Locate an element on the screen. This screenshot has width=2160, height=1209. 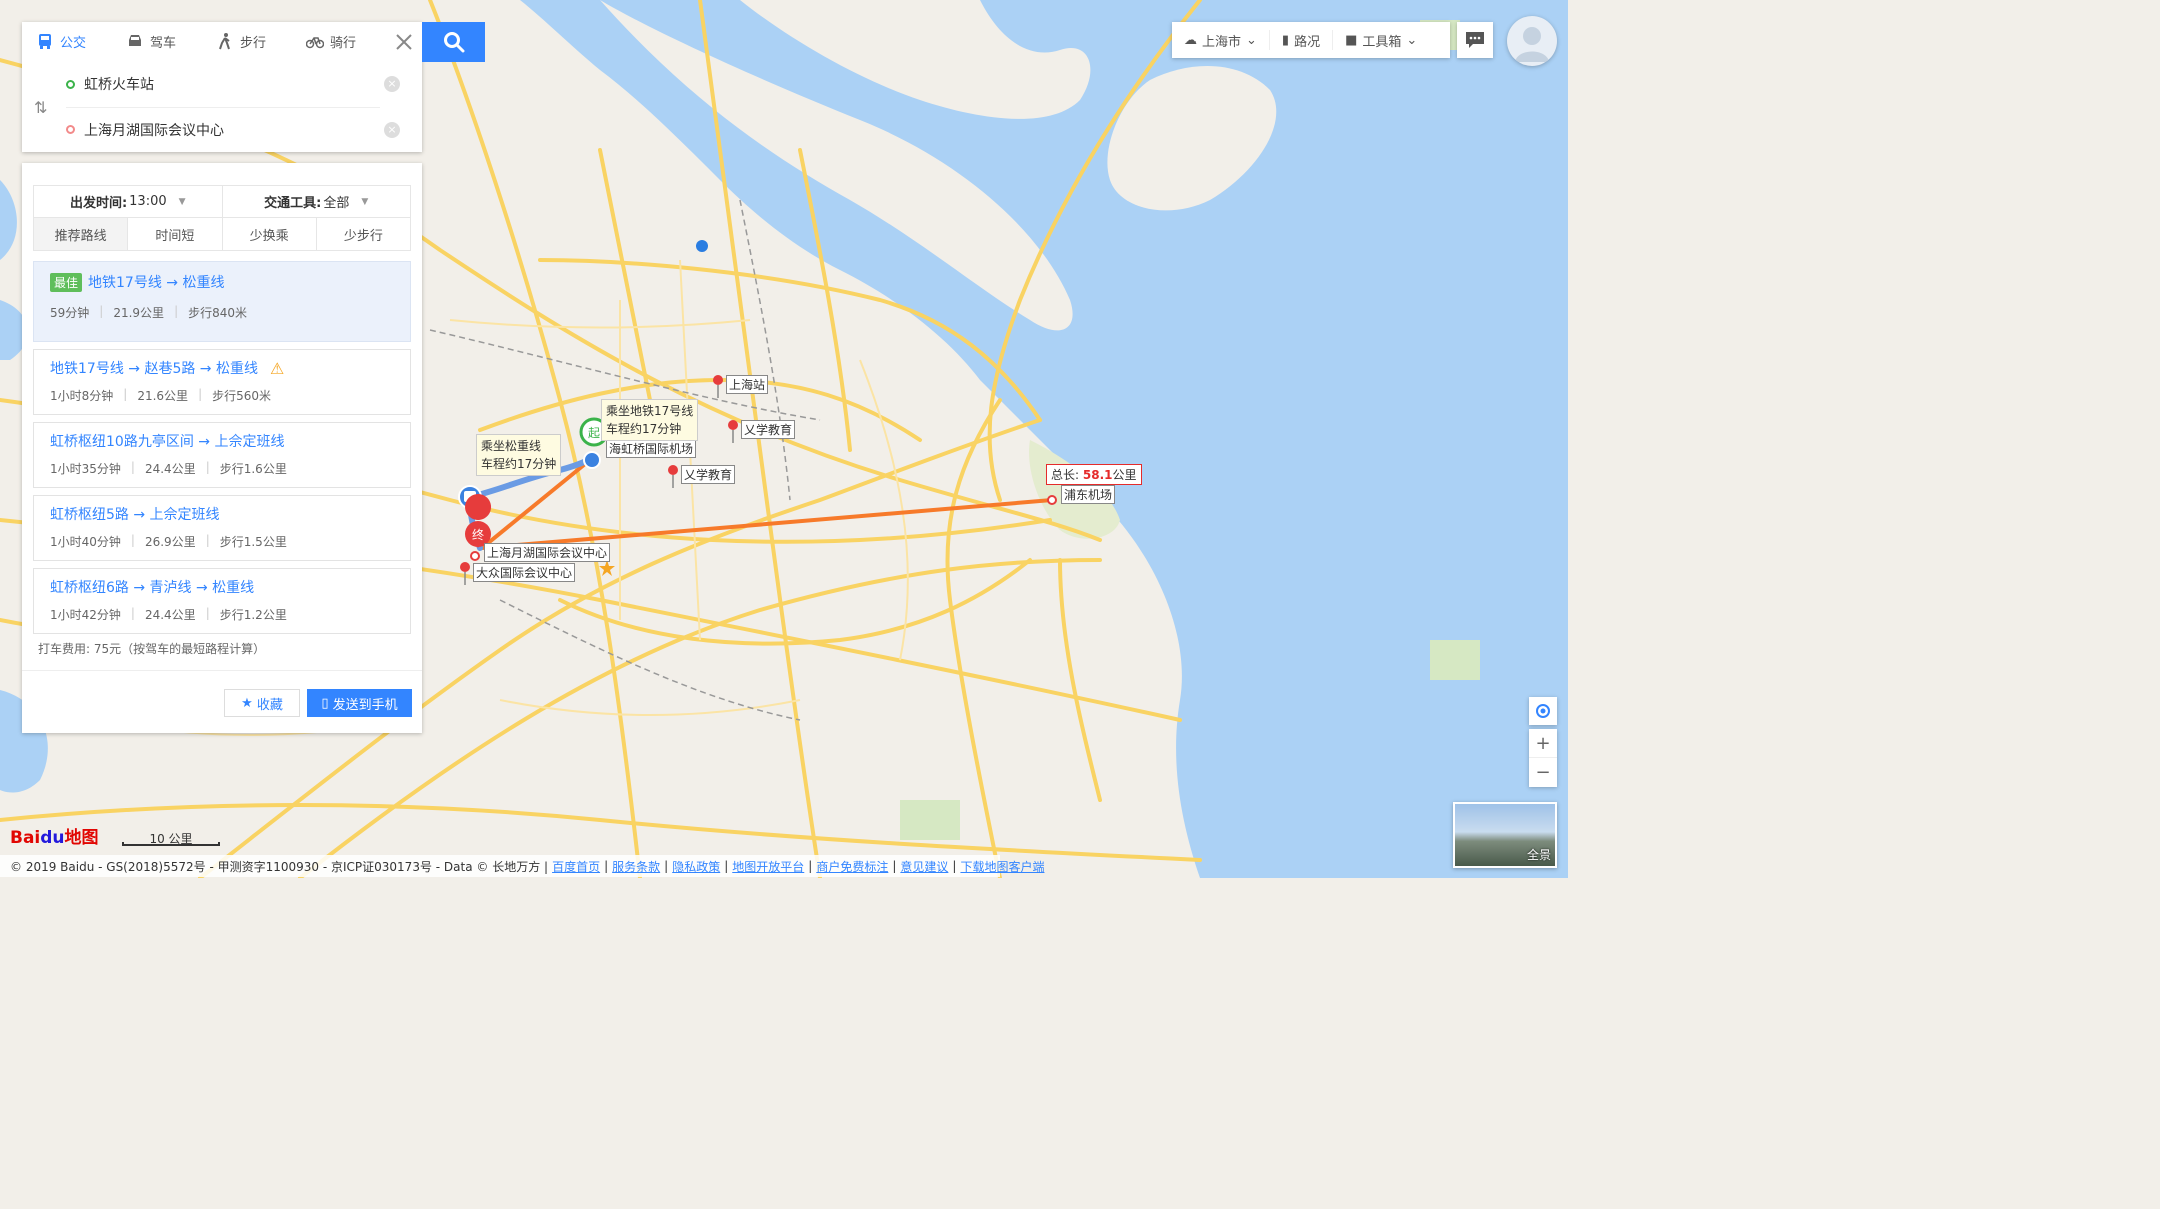
tab-bike: 骑行 is located at coordinates (351, 41).